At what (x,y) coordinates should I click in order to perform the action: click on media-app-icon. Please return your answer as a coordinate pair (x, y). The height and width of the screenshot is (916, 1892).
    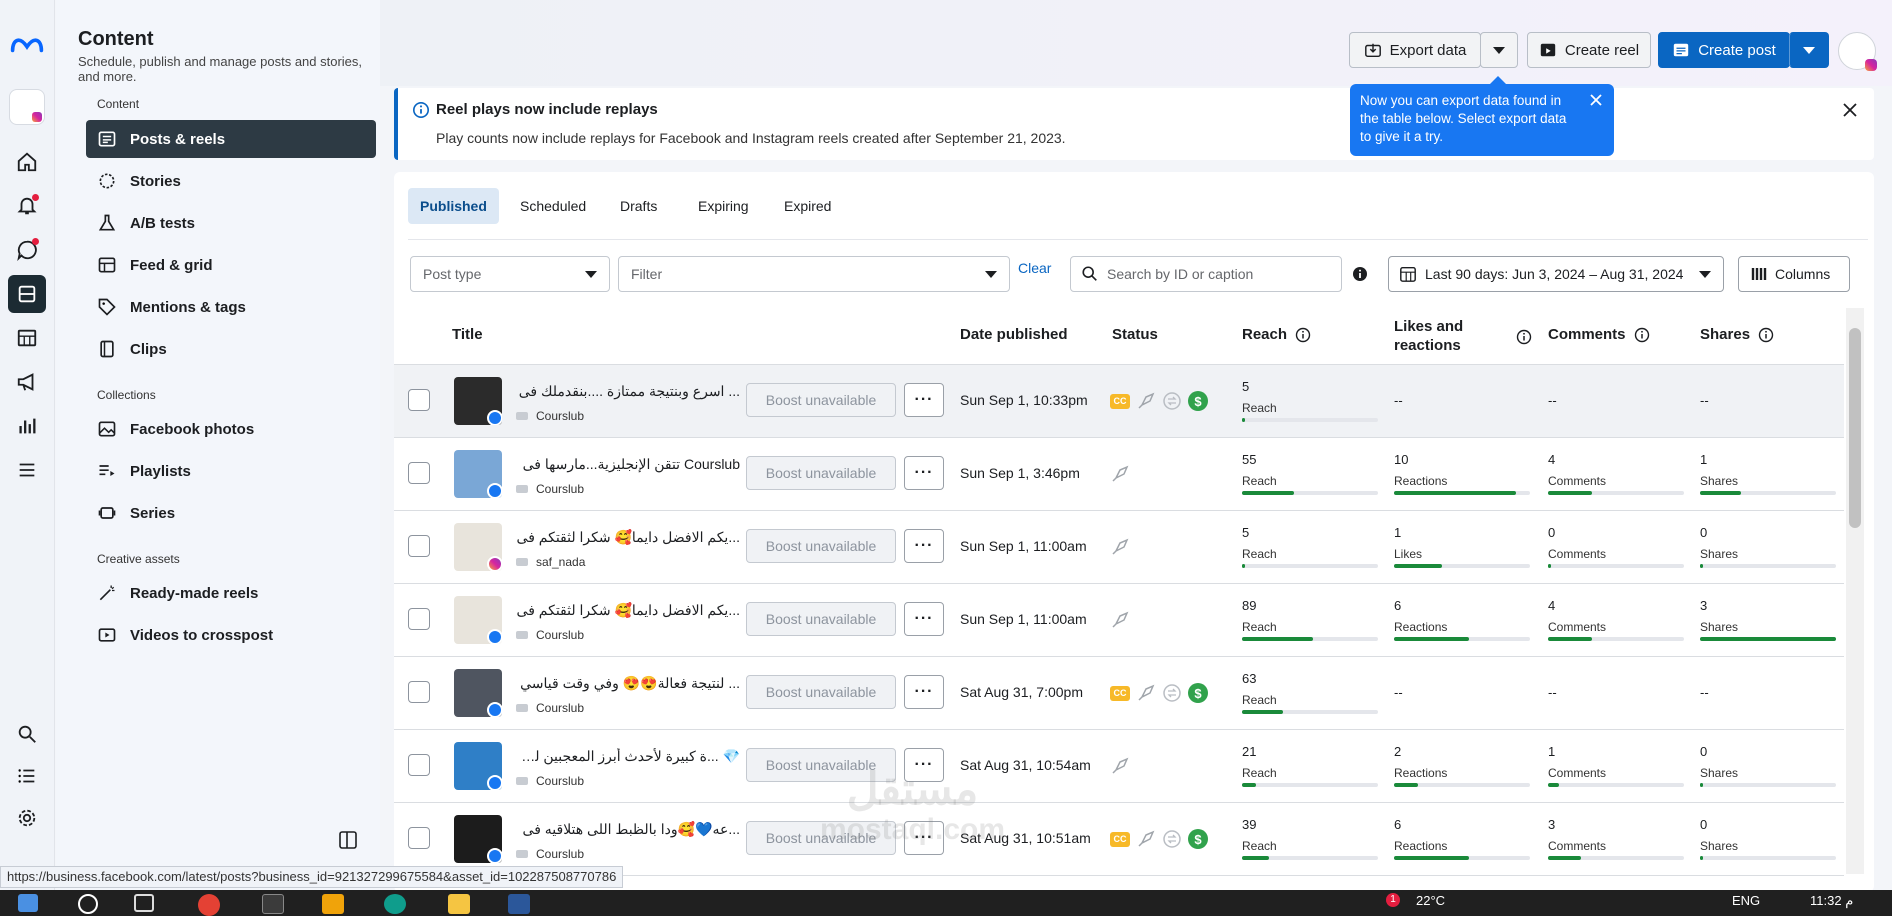
    Looking at the image, I should click on (273, 904).